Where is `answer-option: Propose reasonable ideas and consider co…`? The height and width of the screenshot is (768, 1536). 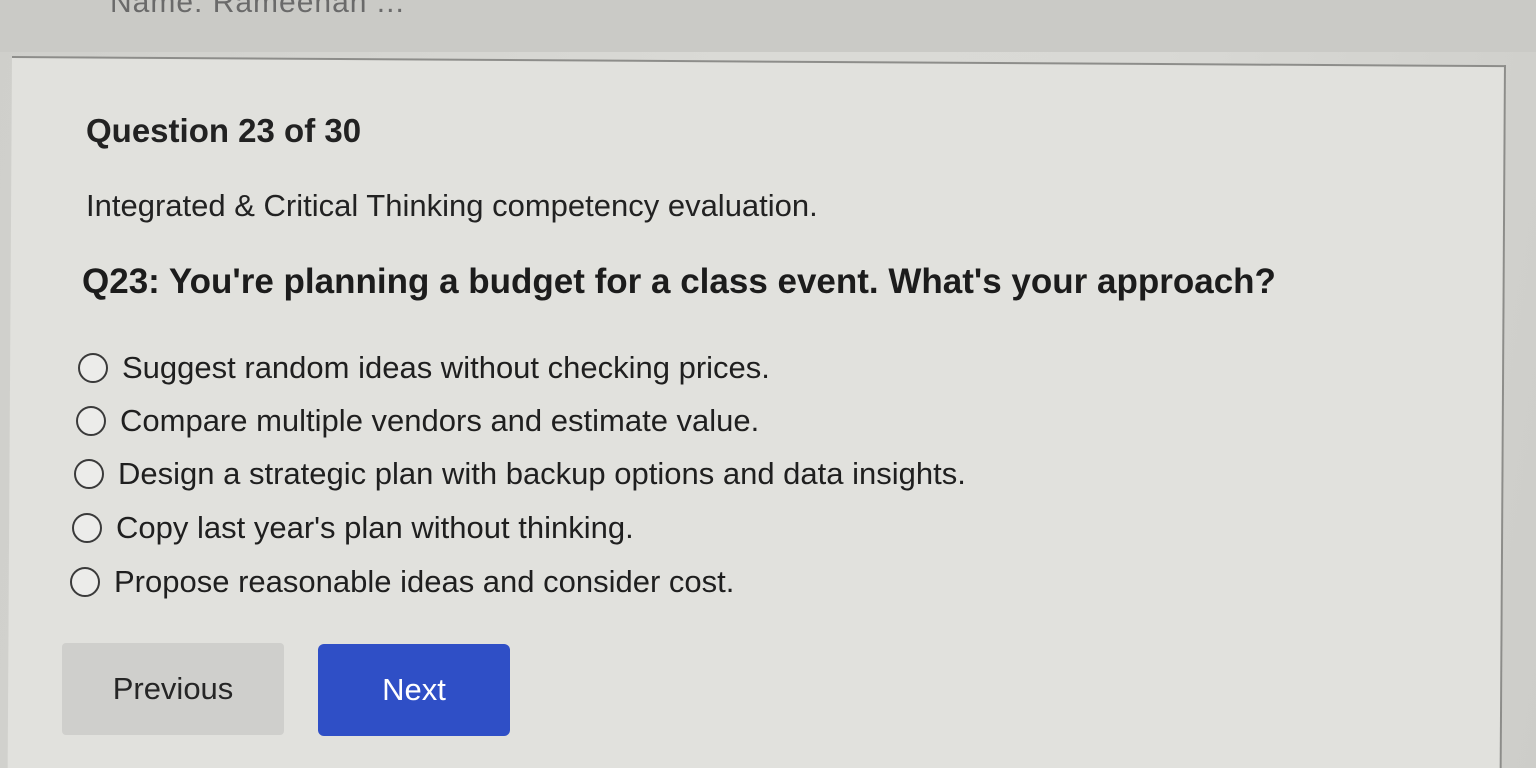
answer-option: Propose reasonable ideas and consider co… is located at coordinates (402, 582).